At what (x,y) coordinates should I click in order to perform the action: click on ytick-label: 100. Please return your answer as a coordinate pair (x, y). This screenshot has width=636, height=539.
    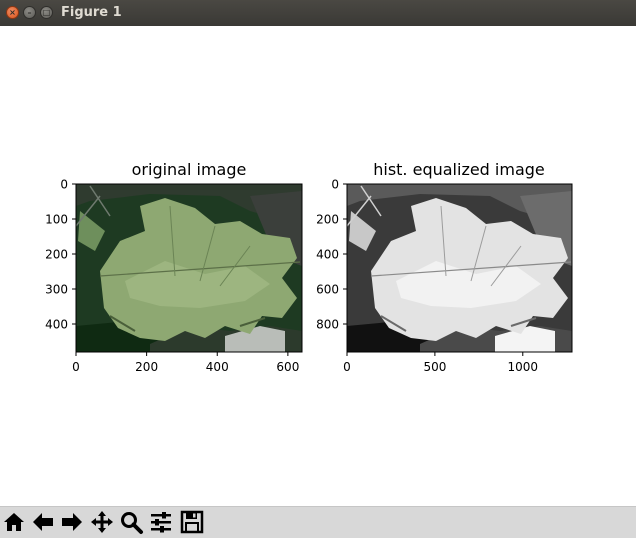
    Looking at the image, I should click on (56, 220).